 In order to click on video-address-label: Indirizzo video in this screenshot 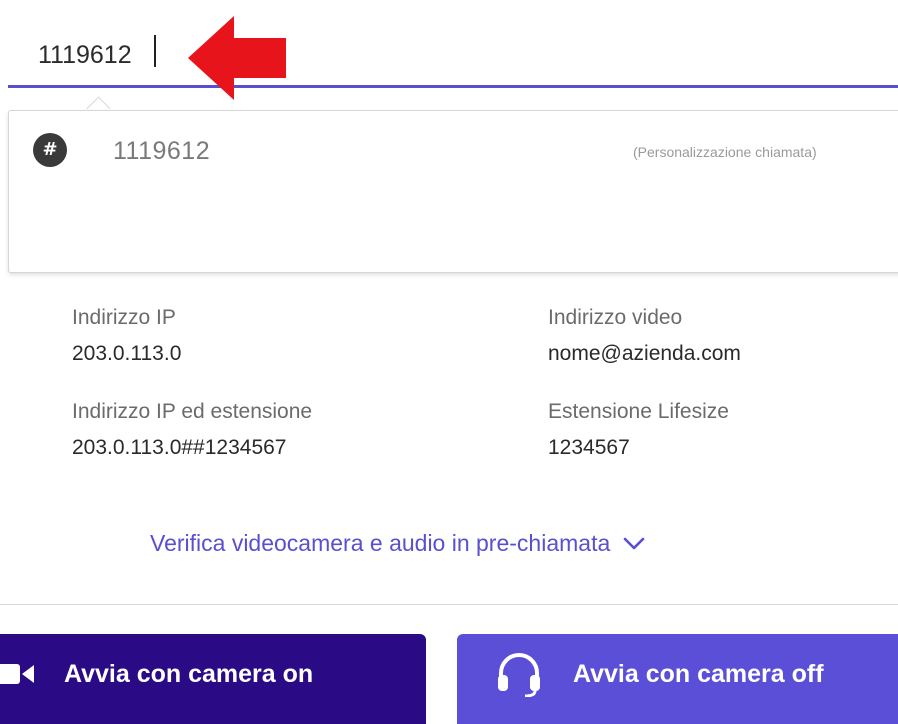, I will do `click(615, 317)`.